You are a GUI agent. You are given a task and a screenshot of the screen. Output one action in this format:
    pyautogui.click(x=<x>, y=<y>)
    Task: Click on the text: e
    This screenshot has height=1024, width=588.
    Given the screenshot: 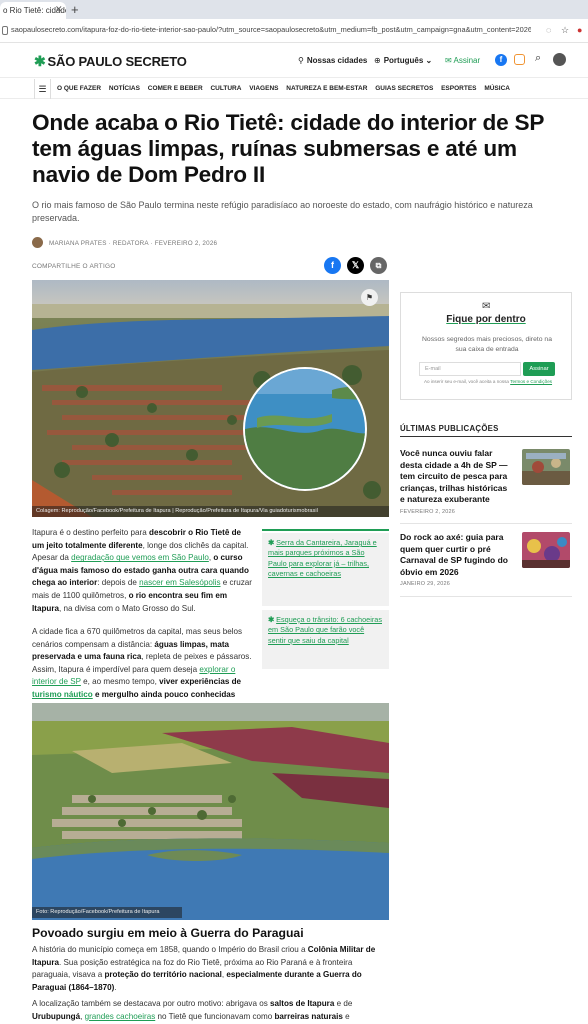 What is the action you would take?
    pyautogui.click(x=346, y=1016)
    